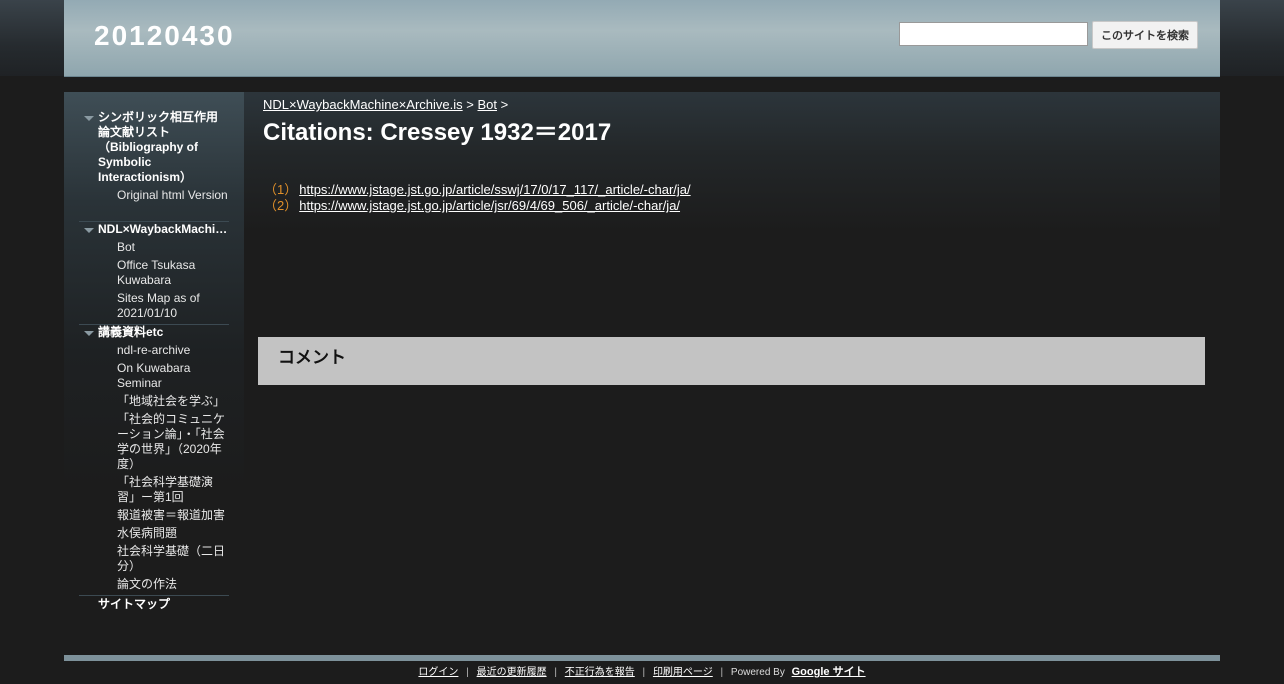  What do you see at coordinates (757, 672) in the screenshot?
I see `powered-by-text: Powered By` at bounding box center [757, 672].